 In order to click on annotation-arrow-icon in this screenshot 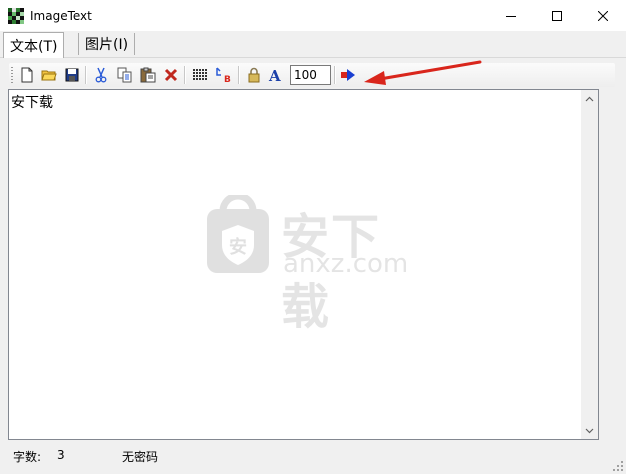, I will do `click(423, 72)`.